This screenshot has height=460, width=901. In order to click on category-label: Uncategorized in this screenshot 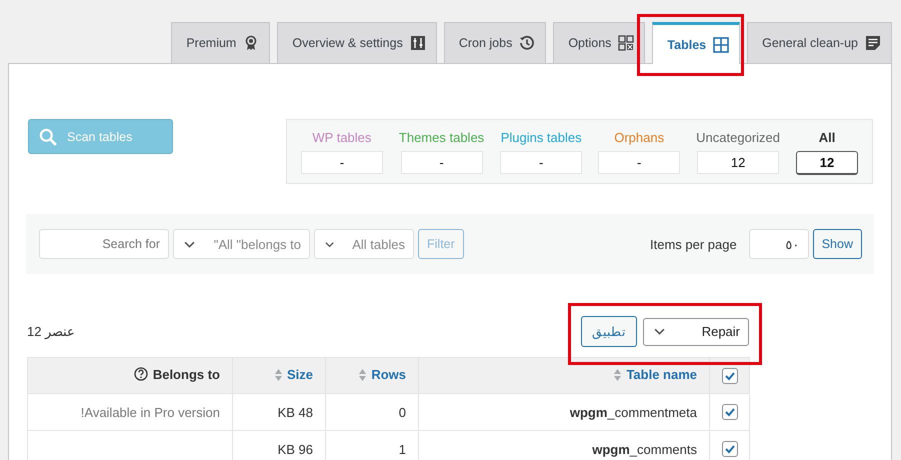, I will do `click(738, 137)`.